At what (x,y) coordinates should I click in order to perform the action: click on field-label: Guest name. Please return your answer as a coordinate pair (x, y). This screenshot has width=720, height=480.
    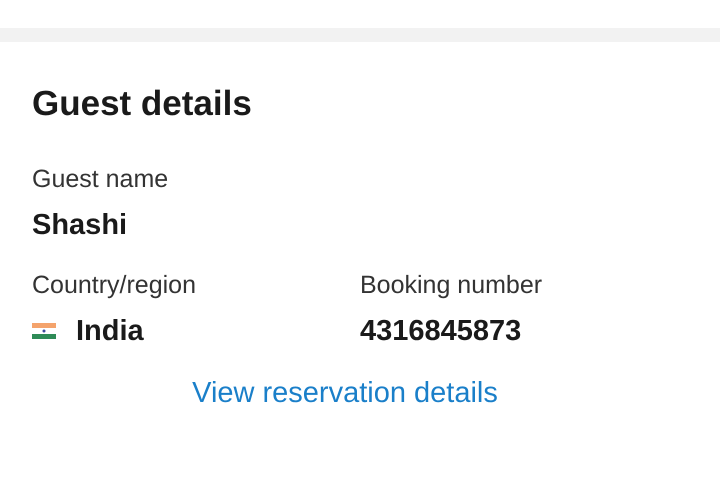
    Looking at the image, I should click on (101, 179).